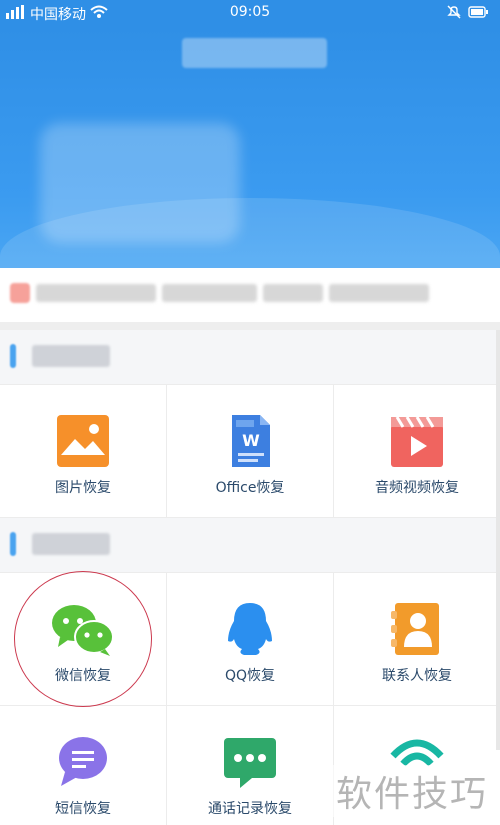 Image resolution: width=500 pixels, height=825 pixels. What do you see at coordinates (254, 53) in the screenshot?
I see `header-title-blurred` at bounding box center [254, 53].